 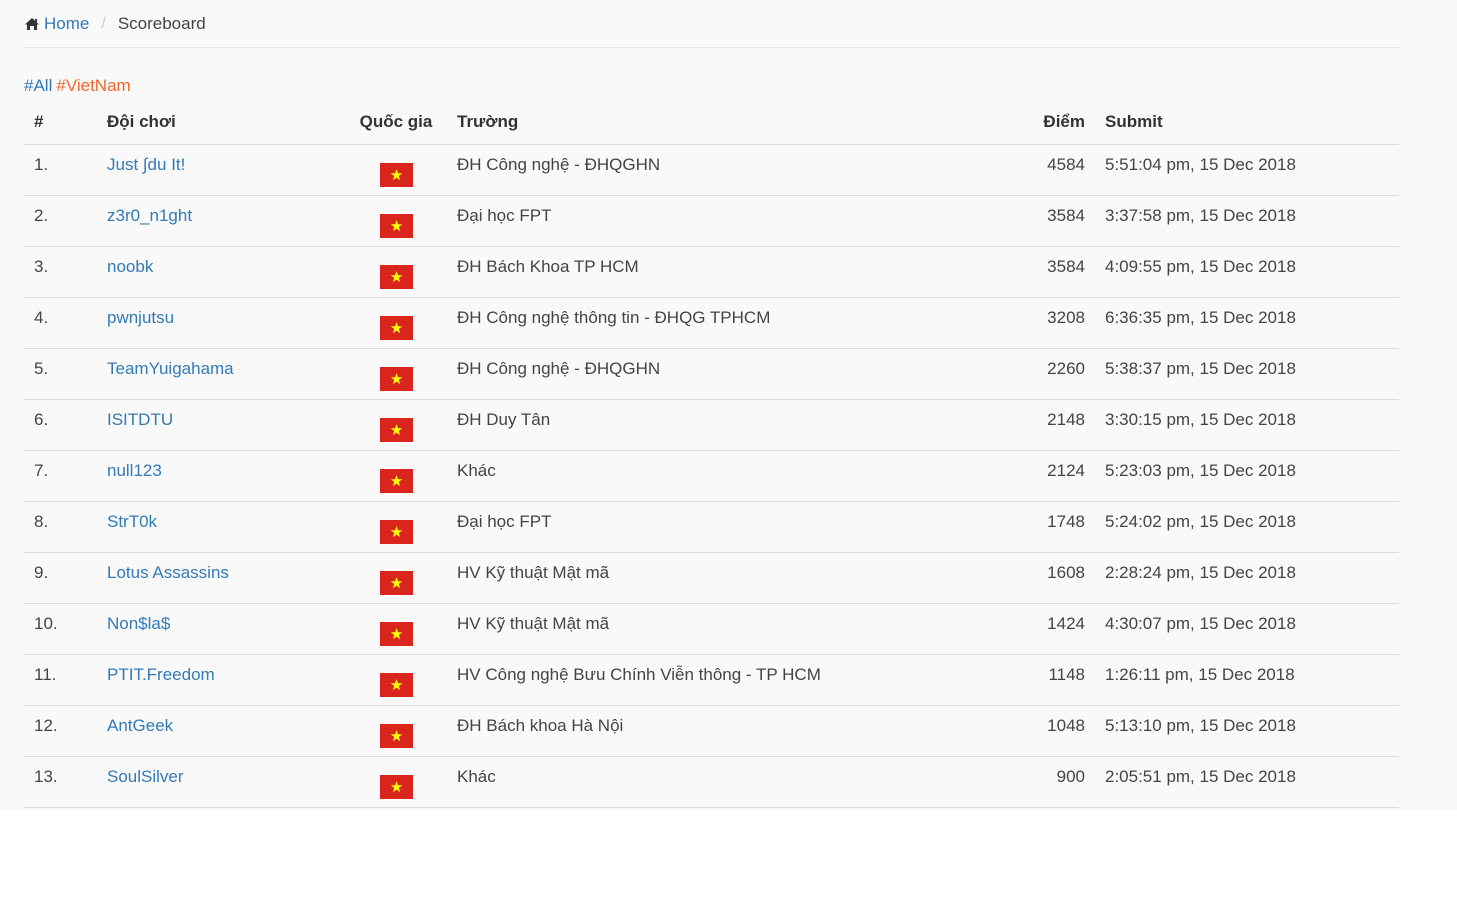 I want to click on score-cell: 3208, so click(x=1061, y=323).